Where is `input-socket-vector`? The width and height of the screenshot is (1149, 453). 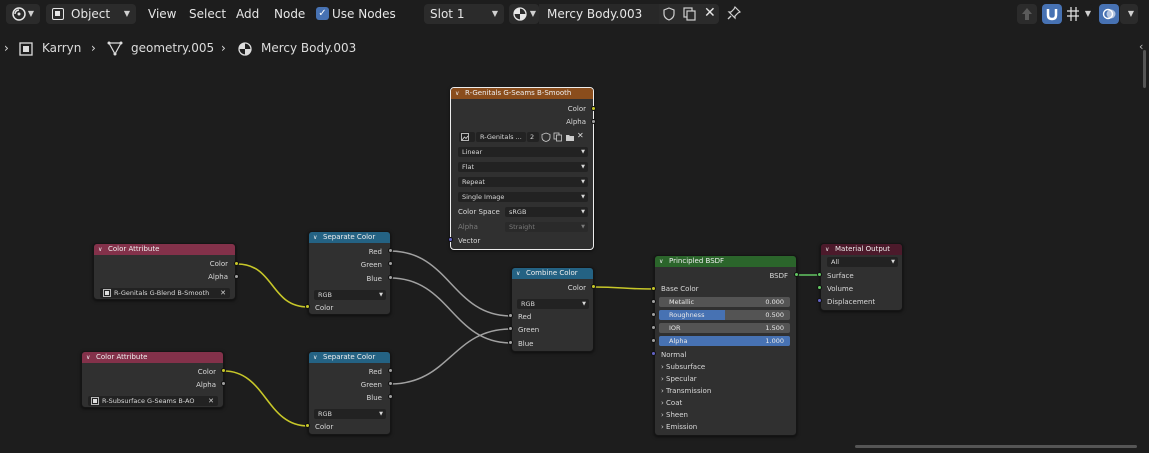
input-socket-vector is located at coordinates (450, 239).